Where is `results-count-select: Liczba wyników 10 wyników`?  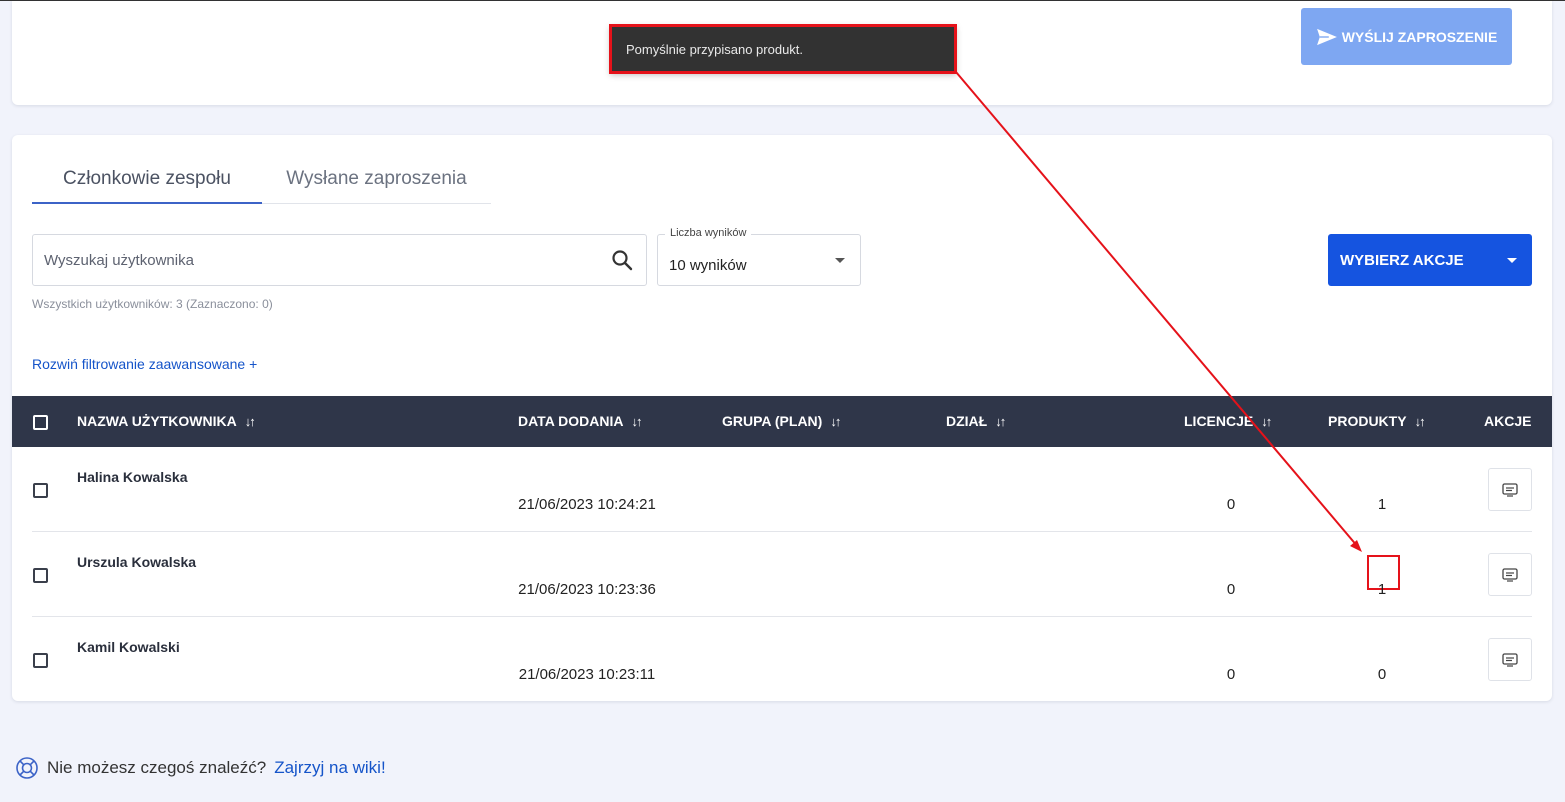 results-count-select: Liczba wyników 10 wyników is located at coordinates (759, 256).